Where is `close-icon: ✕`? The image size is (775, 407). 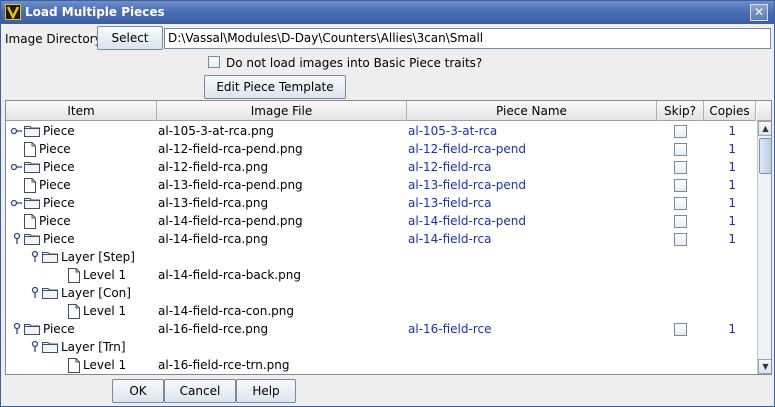 close-icon: ✕ is located at coordinates (759, 12).